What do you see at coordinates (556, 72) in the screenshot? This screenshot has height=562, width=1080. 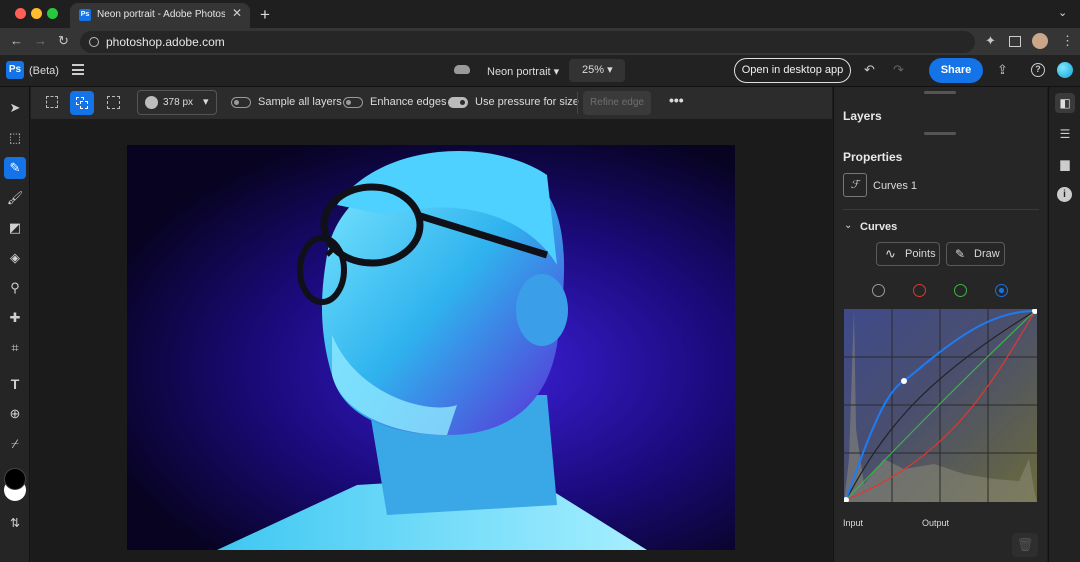 I see `doc-chevron-down-icon: ▾` at bounding box center [556, 72].